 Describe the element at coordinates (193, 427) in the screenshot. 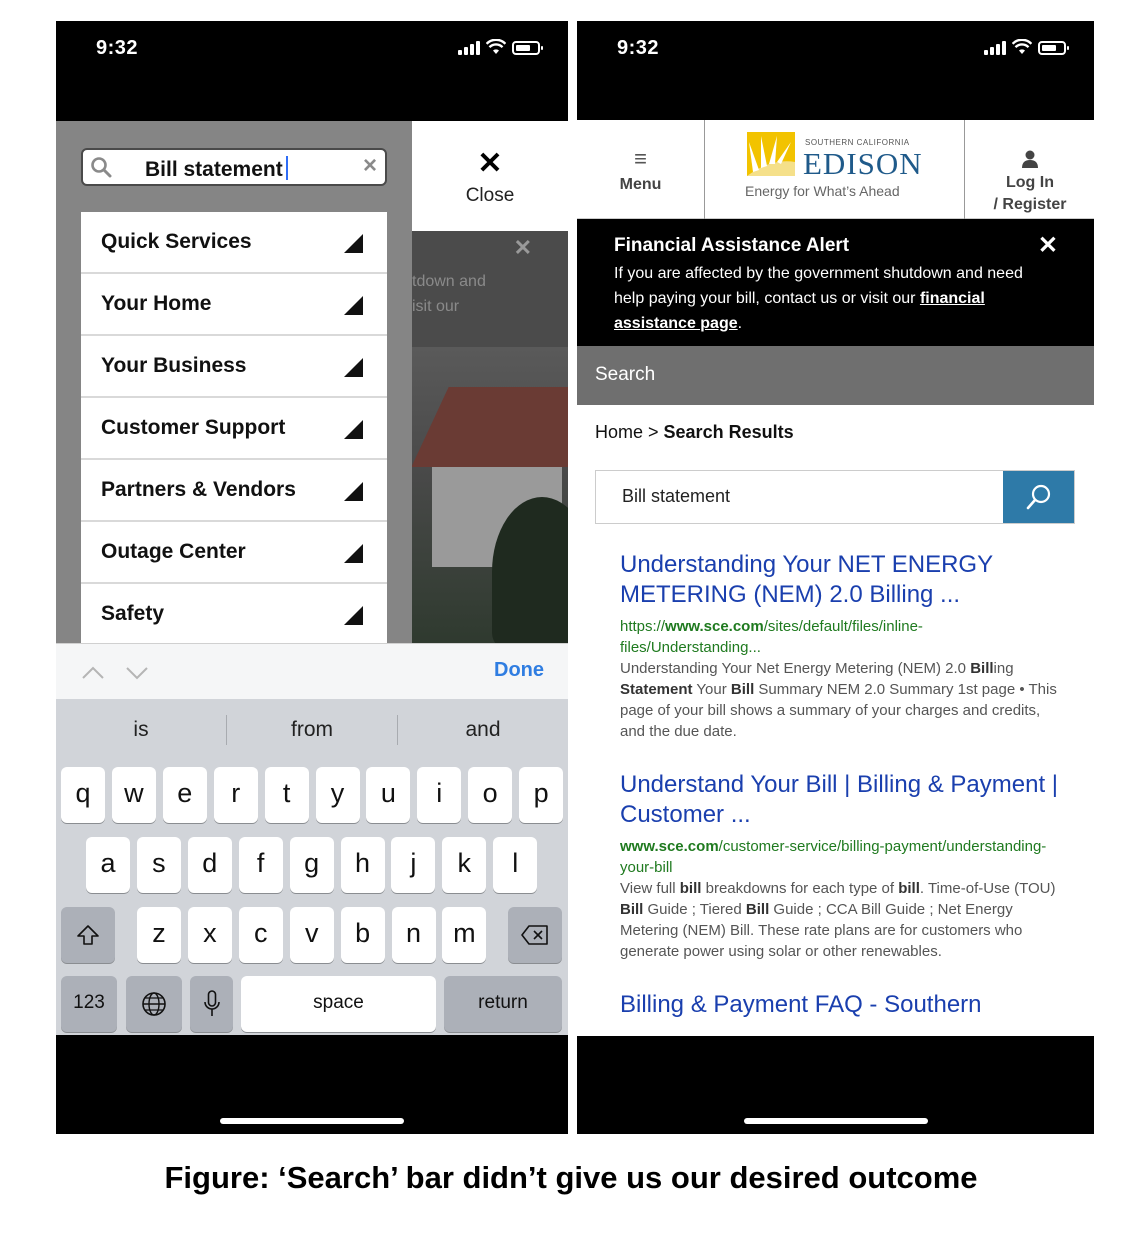

I see `menu-item-label: Customer Support` at that location.